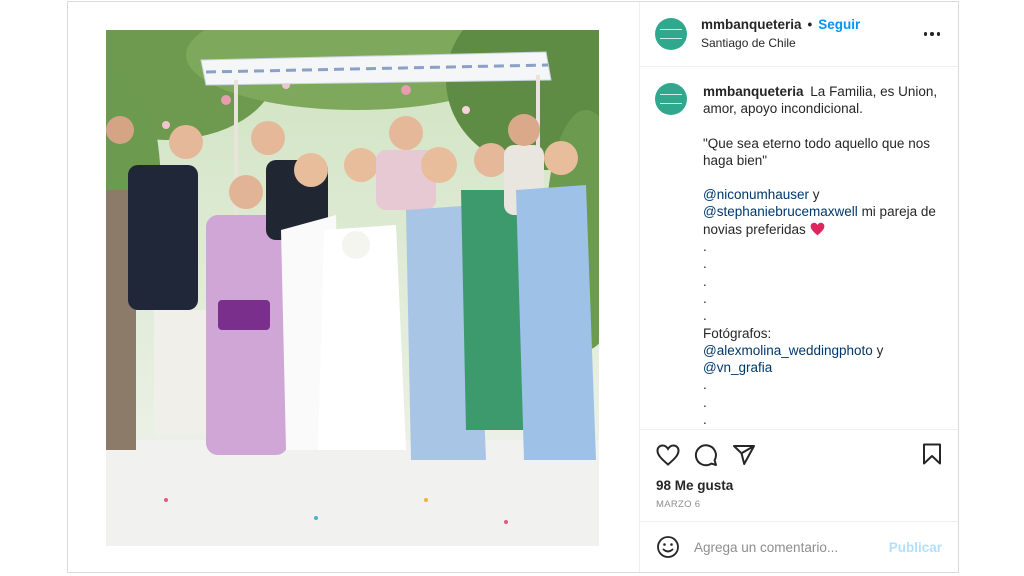  What do you see at coordinates (839, 25) in the screenshot?
I see `follow-button: Seguir` at bounding box center [839, 25].